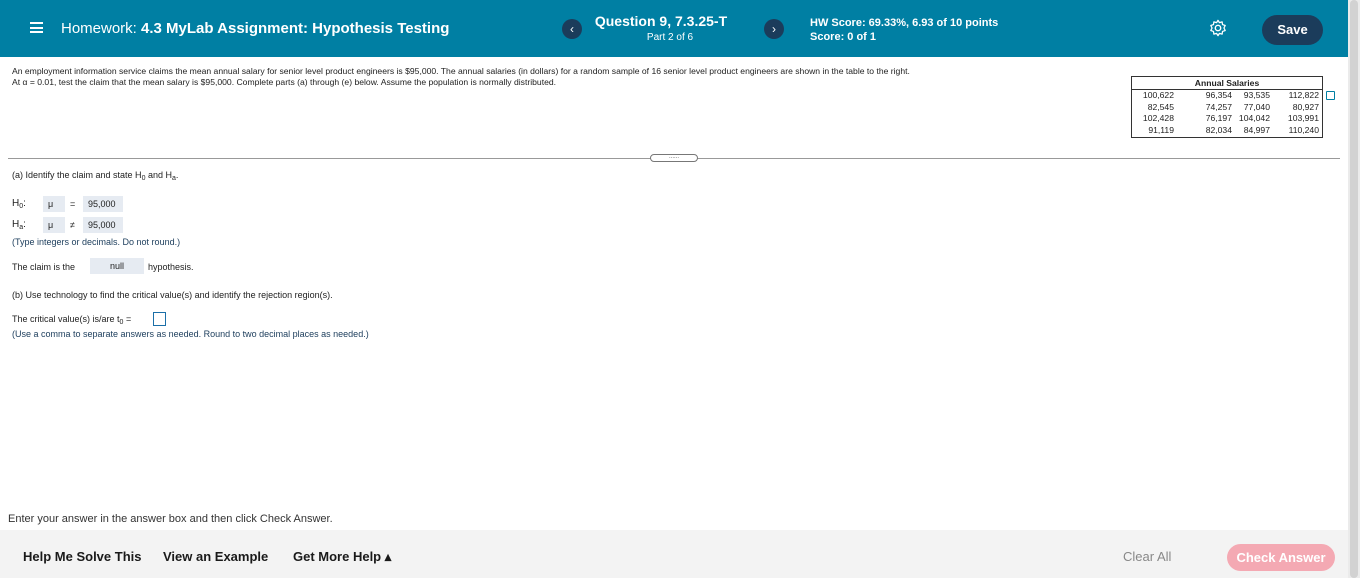 This screenshot has height=578, width=1360. Describe the element at coordinates (73, 225) in the screenshot. I see `ha-operator-select: ≠` at that location.